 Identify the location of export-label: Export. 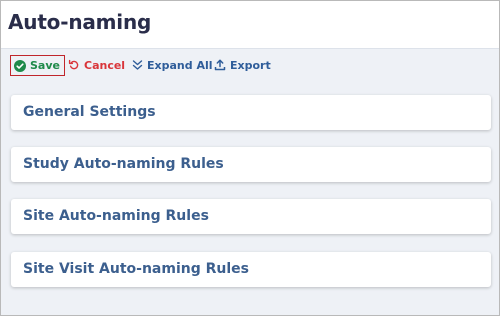
(250, 65).